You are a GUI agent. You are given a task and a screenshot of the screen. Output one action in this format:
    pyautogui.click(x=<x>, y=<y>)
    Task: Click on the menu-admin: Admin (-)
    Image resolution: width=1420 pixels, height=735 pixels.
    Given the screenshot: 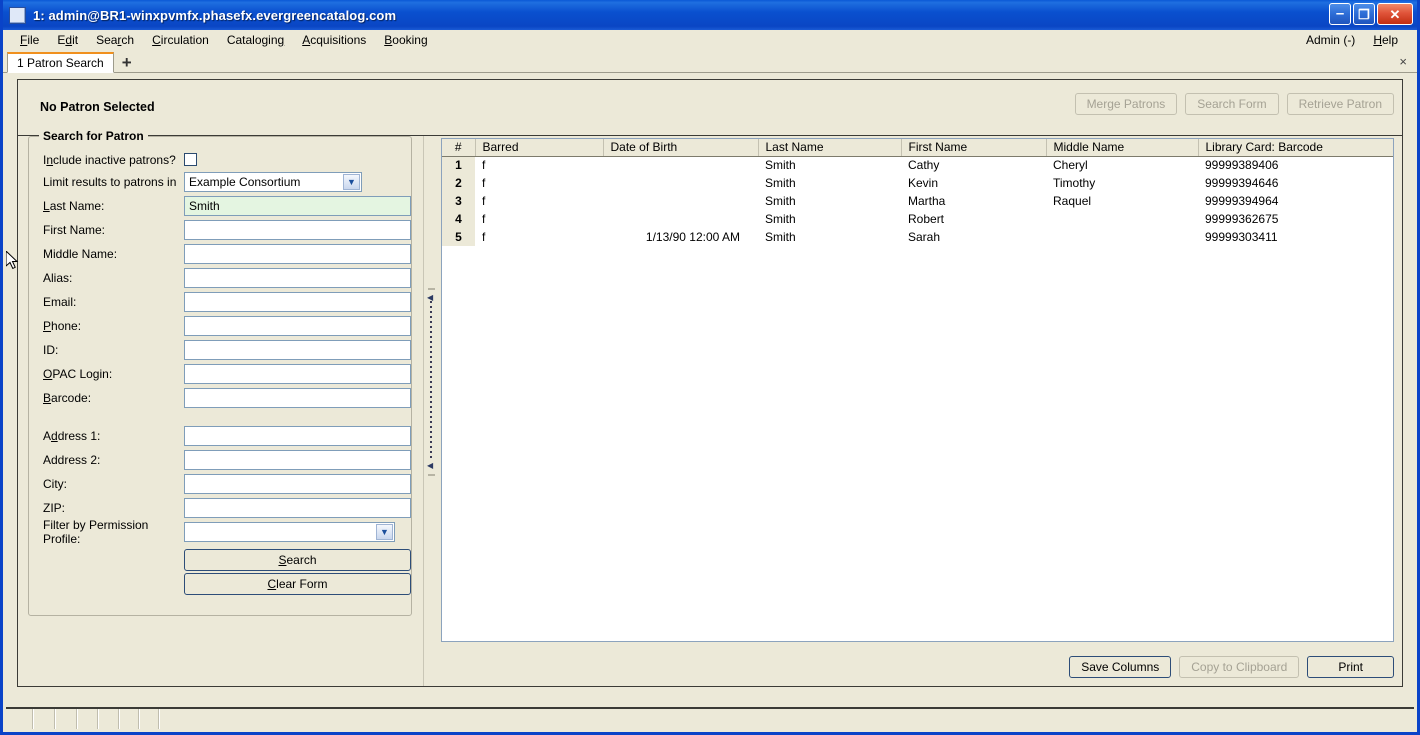 What is the action you would take?
    pyautogui.click(x=1330, y=40)
    